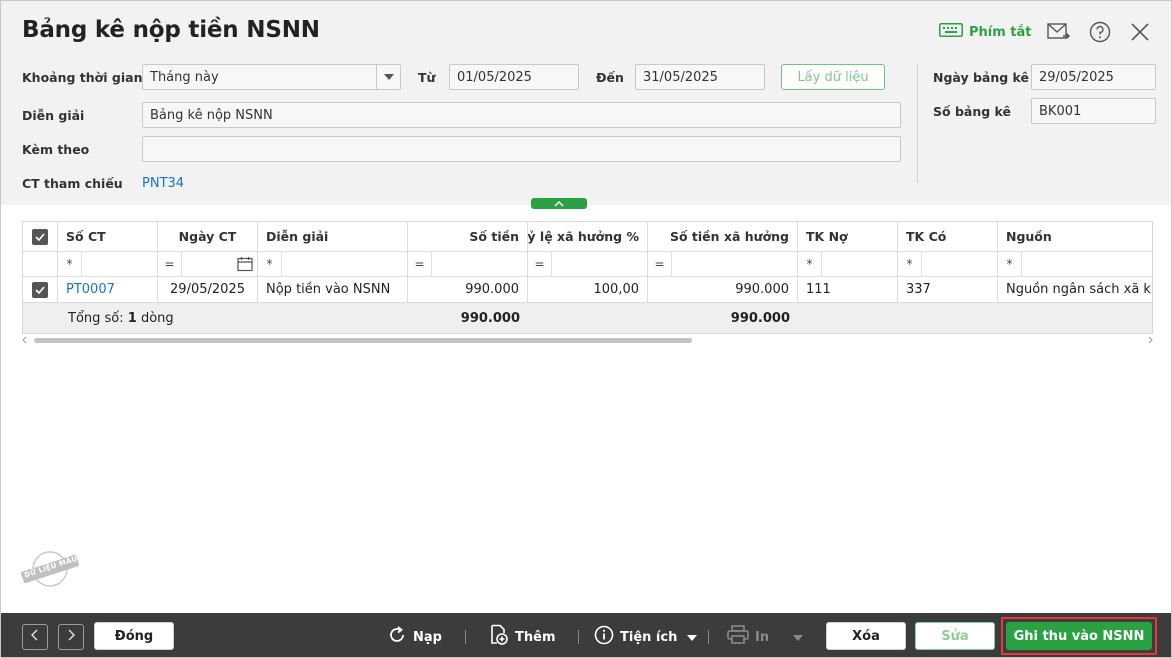 This screenshot has width=1172, height=658. Describe the element at coordinates (917, 123) in the screenshot. I see `divider` at that location.